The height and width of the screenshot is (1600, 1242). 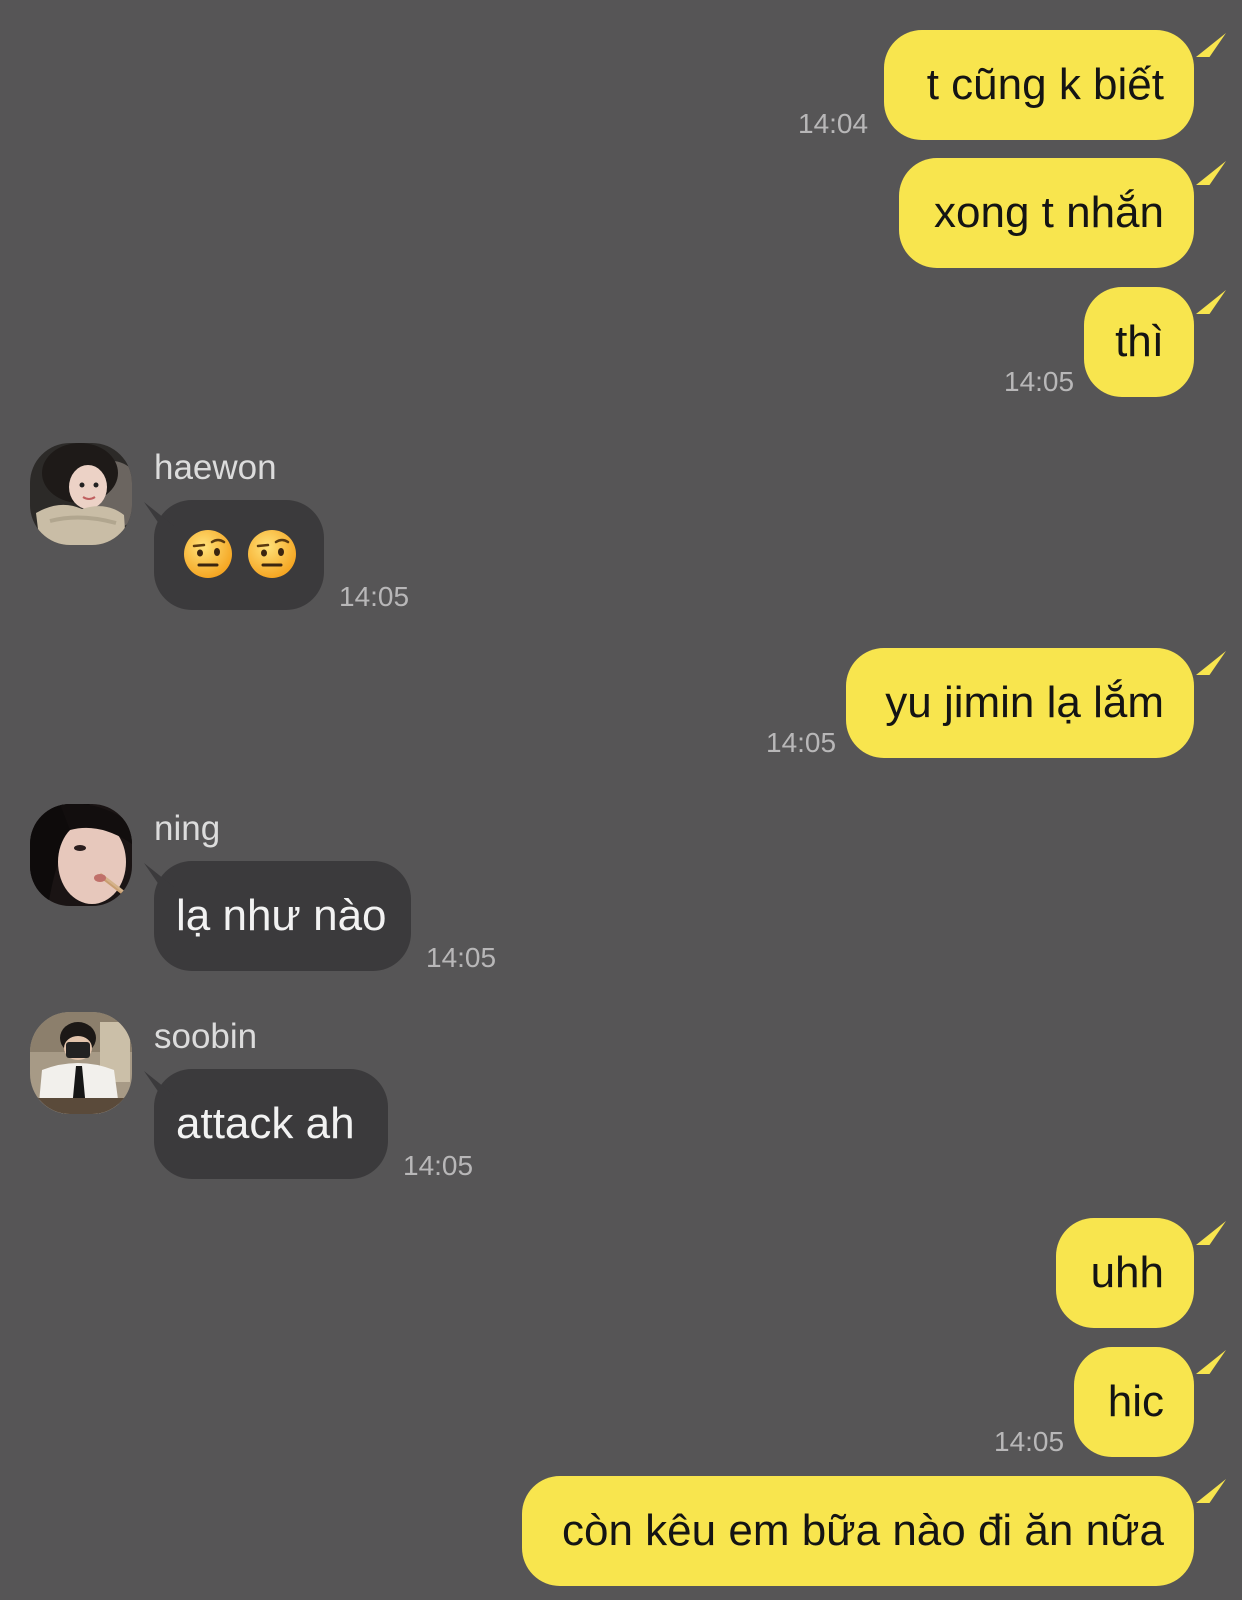 I want to click on my-message-bubble: hic, so click(x=1134, y=1402).